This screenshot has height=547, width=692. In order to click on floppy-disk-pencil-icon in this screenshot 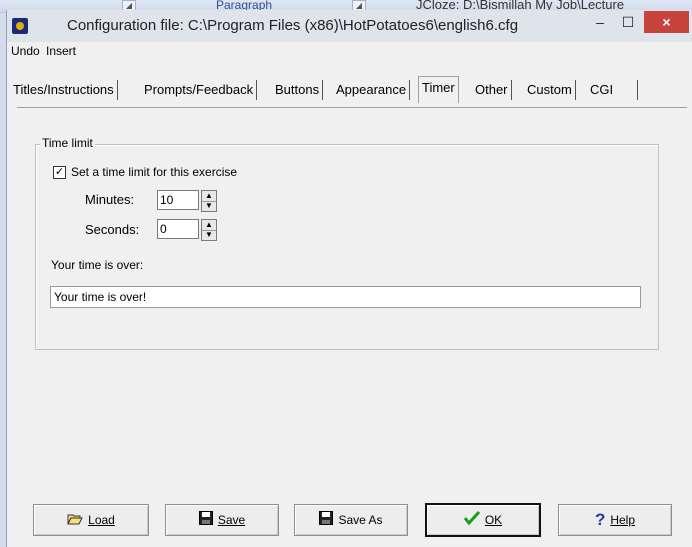, I will do `click(326, 520)`.